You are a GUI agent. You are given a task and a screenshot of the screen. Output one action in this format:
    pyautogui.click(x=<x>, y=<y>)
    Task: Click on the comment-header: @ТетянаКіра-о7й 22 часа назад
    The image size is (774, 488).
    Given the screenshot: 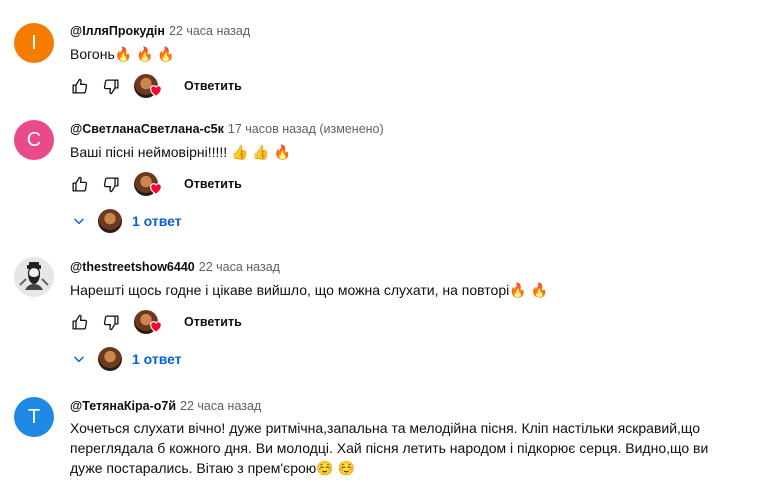 What is the action you would take?
    pyautogui.click(x=165, y=406)
    